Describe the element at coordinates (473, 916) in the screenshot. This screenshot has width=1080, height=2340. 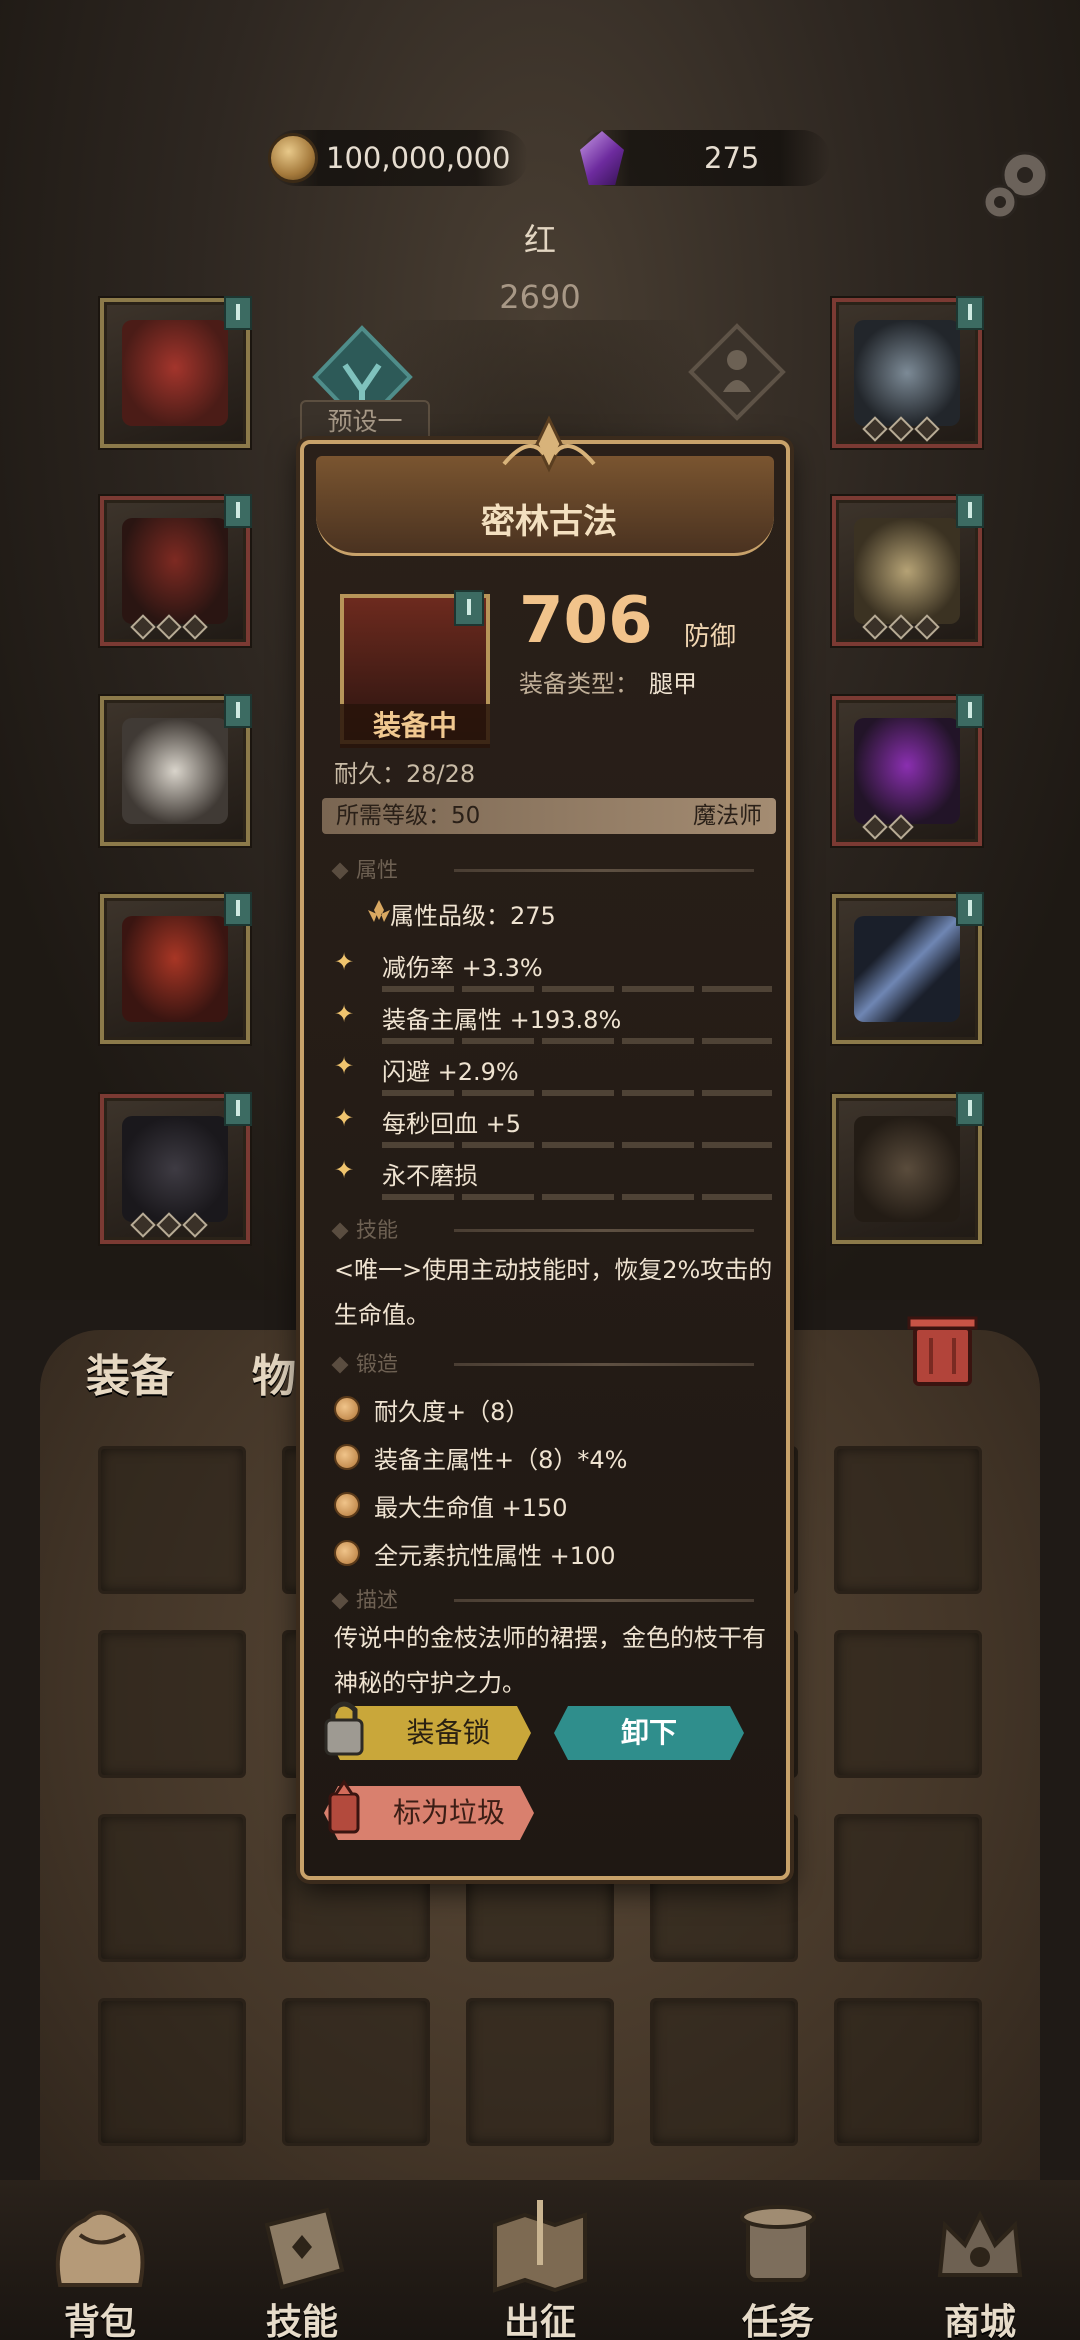
I see `attribute-grade: 属性品级：275` at that location.